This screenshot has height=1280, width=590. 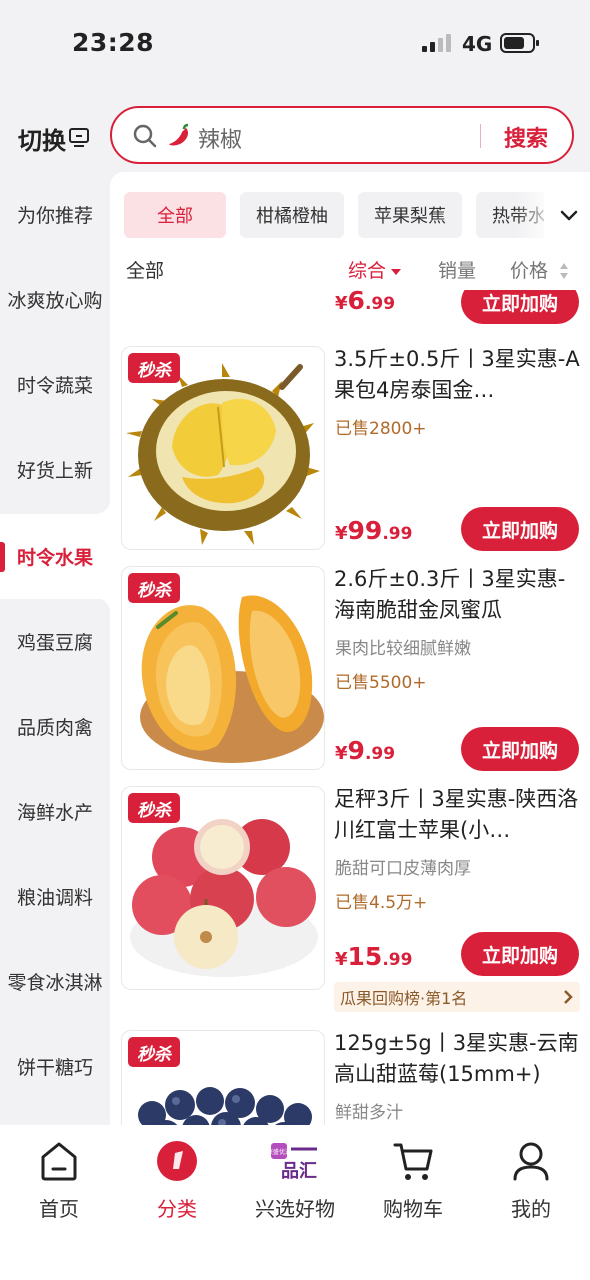 What do you see at coordinates (292, 215) in the screenshot?
I see `chip: 柑橘橙柚` at bounding box center [292, 215].